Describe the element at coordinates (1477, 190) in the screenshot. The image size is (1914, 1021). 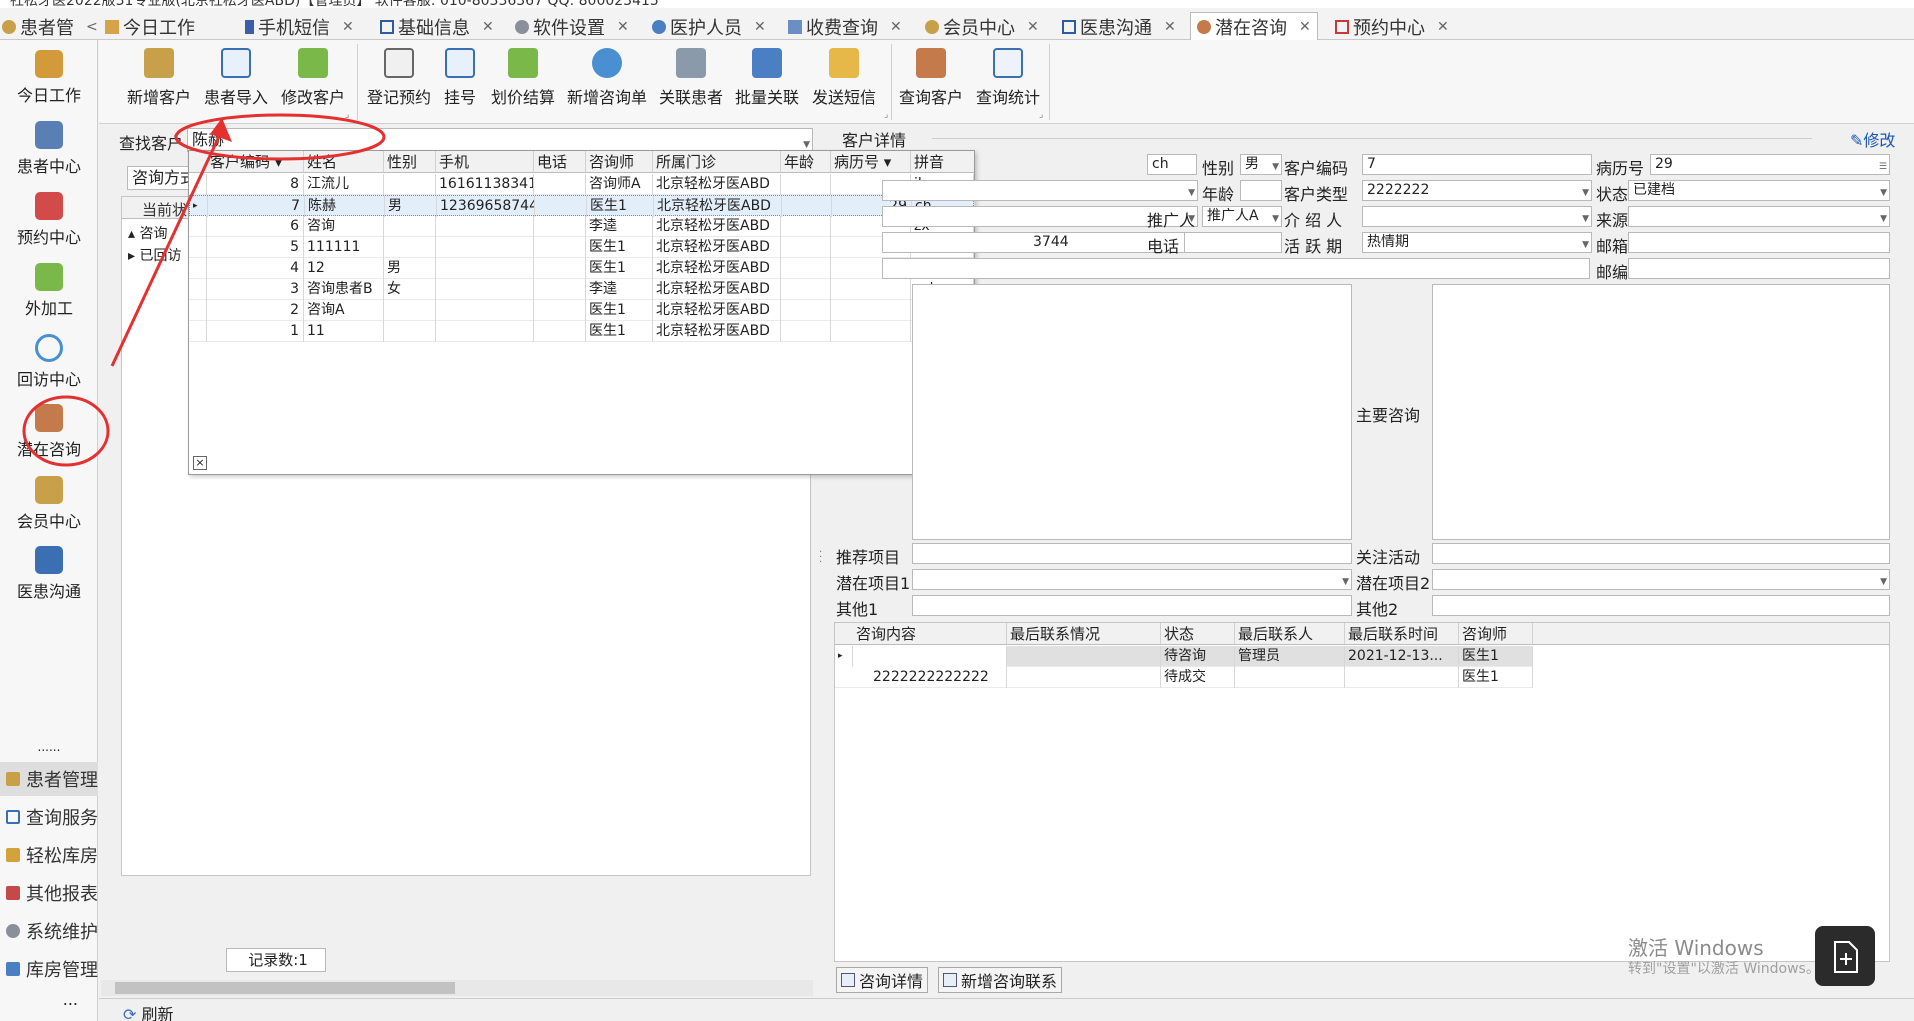
I see `type-select: 2222222 ▼` at that location.